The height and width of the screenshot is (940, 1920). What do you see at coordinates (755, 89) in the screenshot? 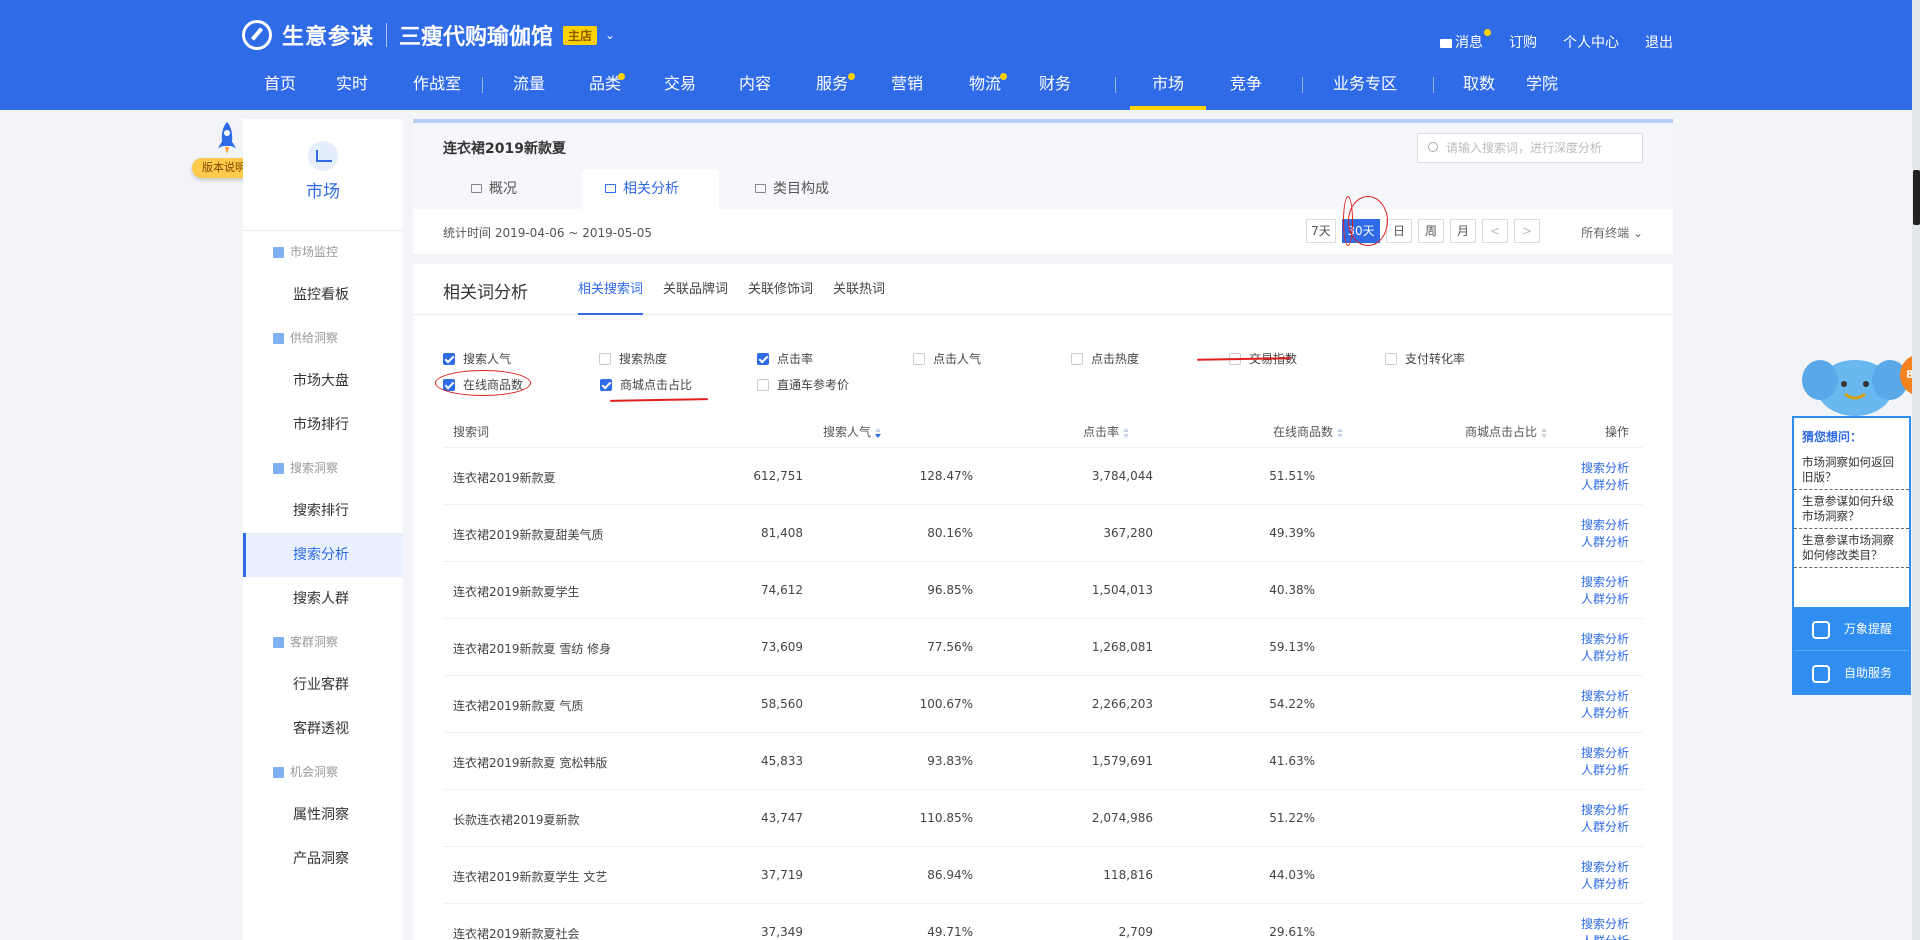
I see `nav-content: 内容` at bounding box center [755, 89].